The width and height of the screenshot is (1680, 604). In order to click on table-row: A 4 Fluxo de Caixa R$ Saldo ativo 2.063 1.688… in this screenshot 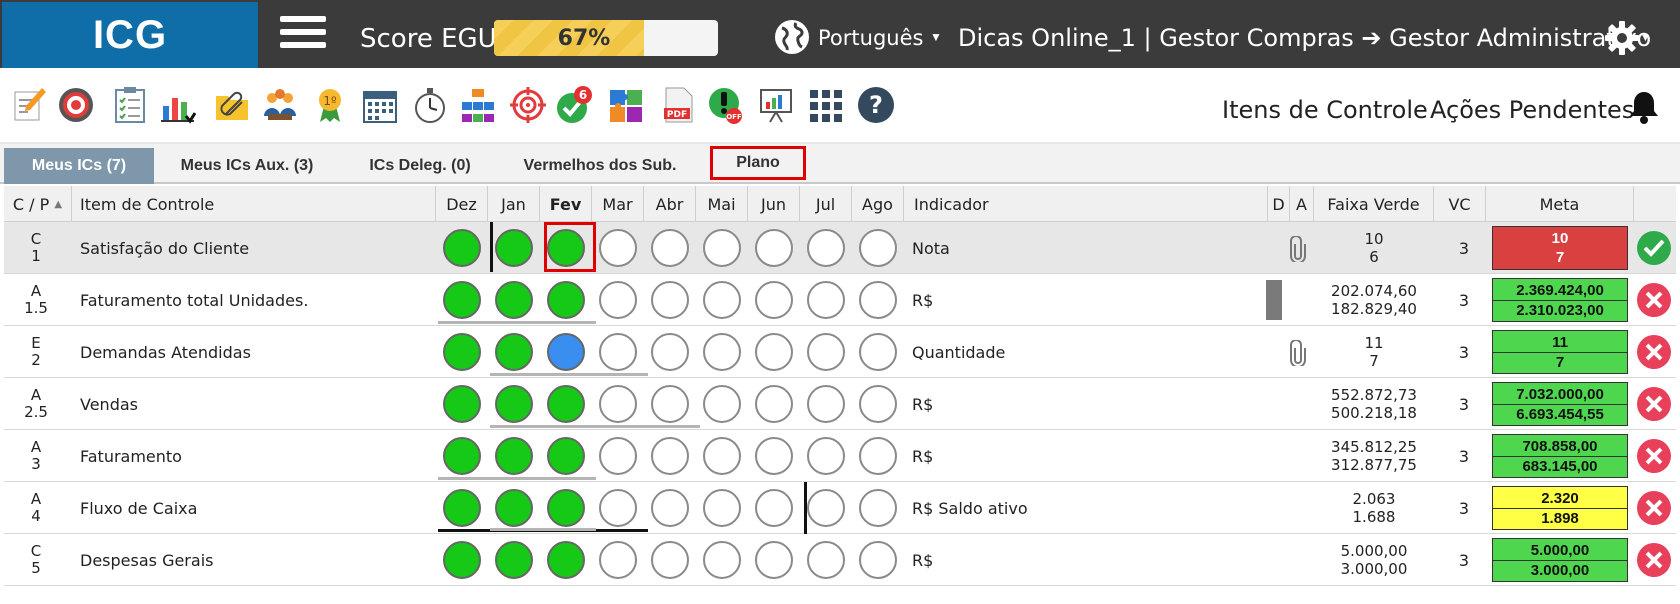, I will do `click(840, 508)`.